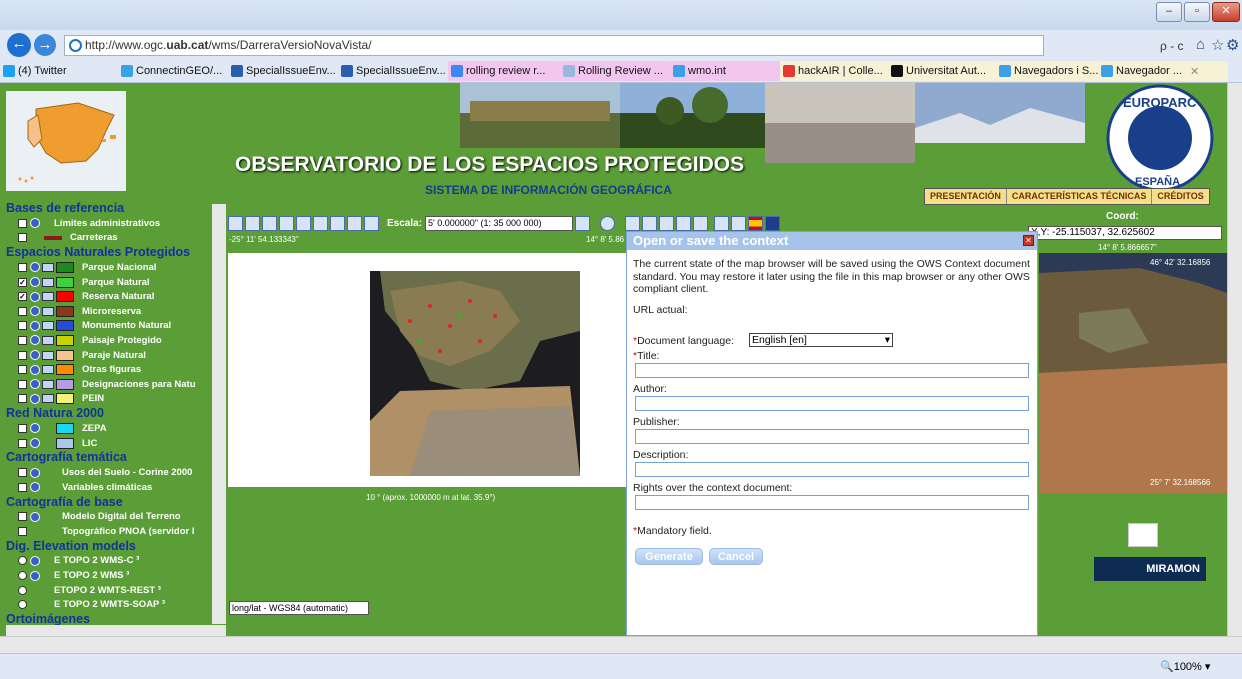 Image resolution: width=1242 pixels, height=679 pixels. I want to click on layer-row: LIC, so click(110, 443).